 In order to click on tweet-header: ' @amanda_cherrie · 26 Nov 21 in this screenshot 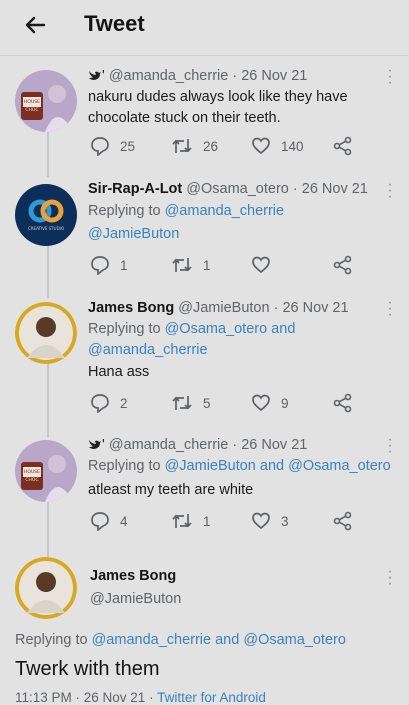, I will do `click(197, 445)`.